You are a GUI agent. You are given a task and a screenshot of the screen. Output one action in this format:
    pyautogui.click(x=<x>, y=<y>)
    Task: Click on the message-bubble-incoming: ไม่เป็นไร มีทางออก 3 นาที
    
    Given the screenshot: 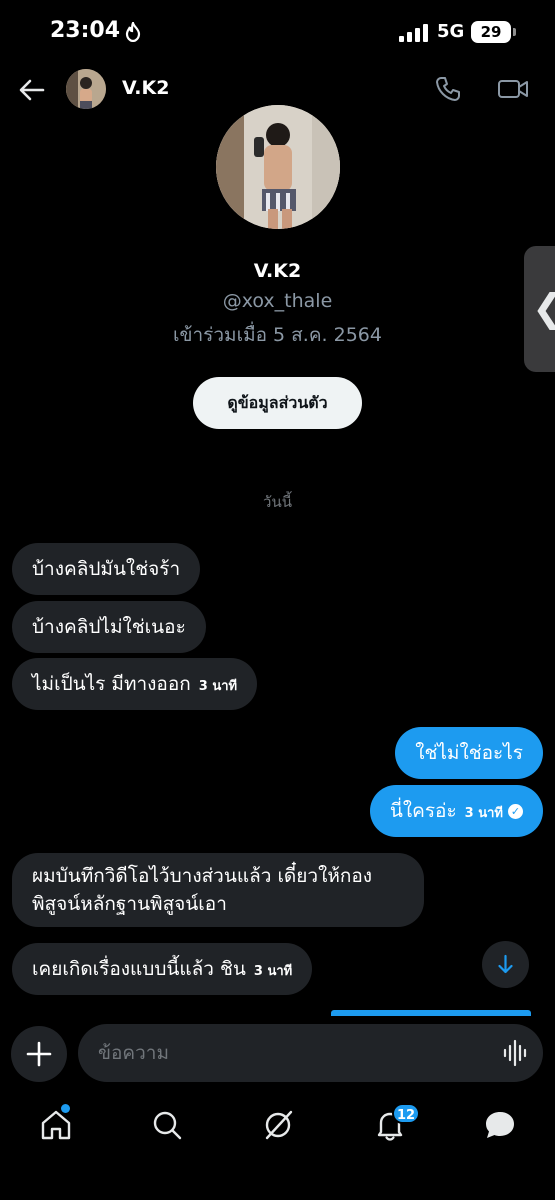 What is the action you would take?
    pyautogui.click(x=135, y=684)
    